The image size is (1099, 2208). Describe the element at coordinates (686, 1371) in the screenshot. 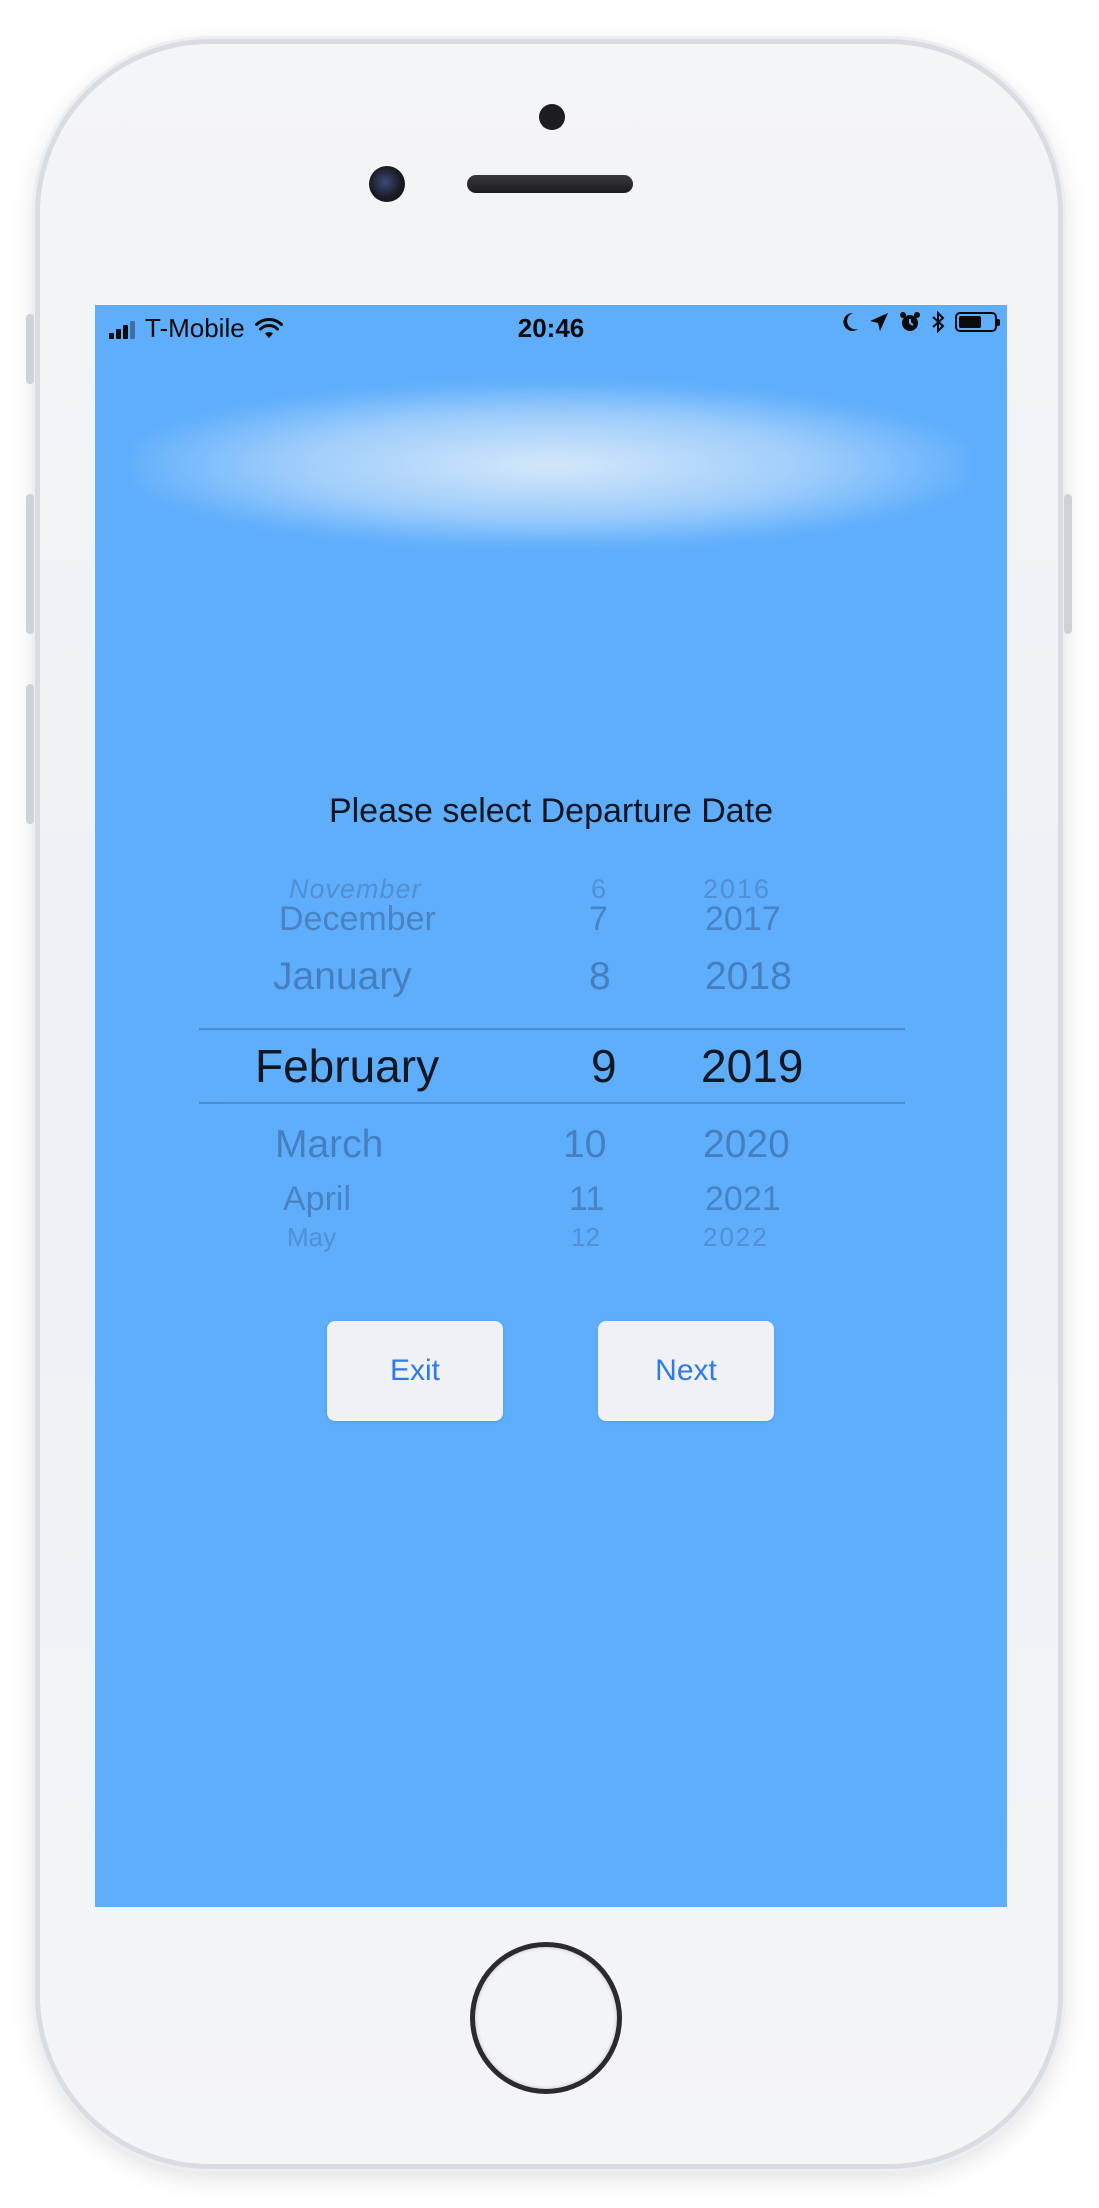

I see `next-button: Next` at that location.